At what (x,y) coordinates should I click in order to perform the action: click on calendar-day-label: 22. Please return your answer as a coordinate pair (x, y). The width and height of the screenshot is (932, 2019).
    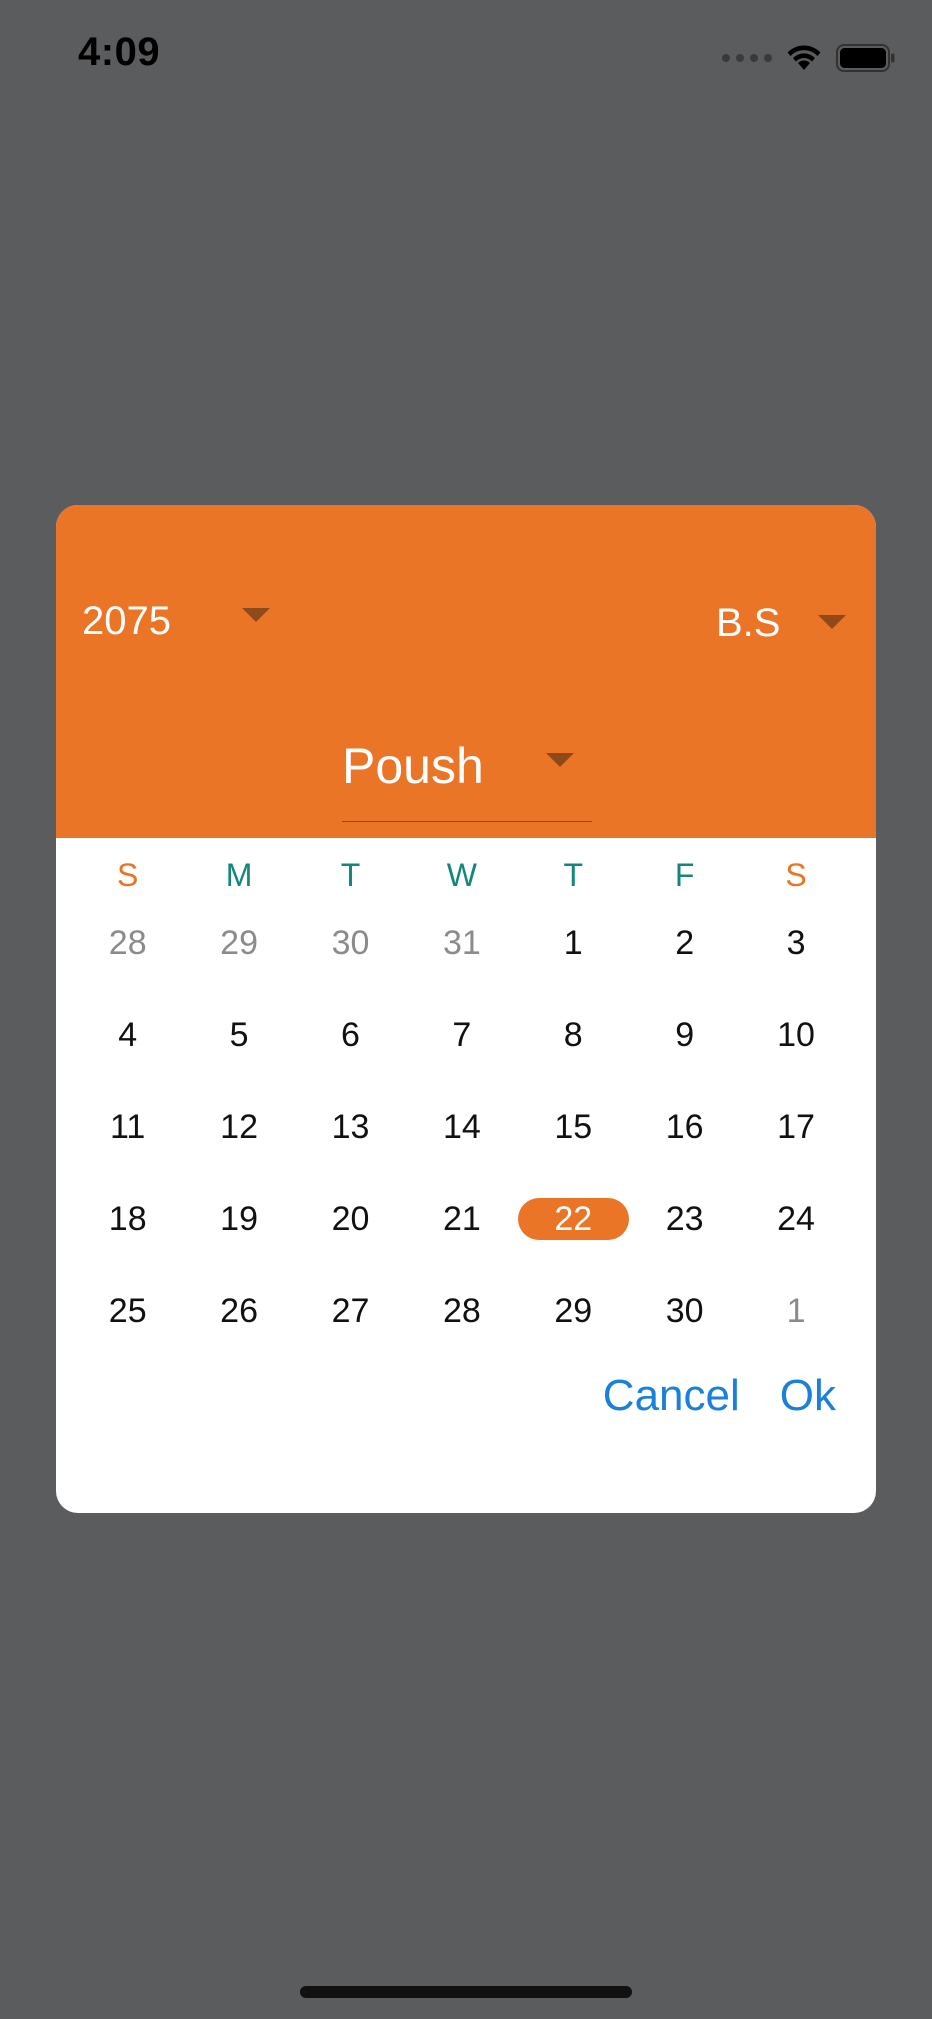
    Looking at the image, I should click on (573, 1219).